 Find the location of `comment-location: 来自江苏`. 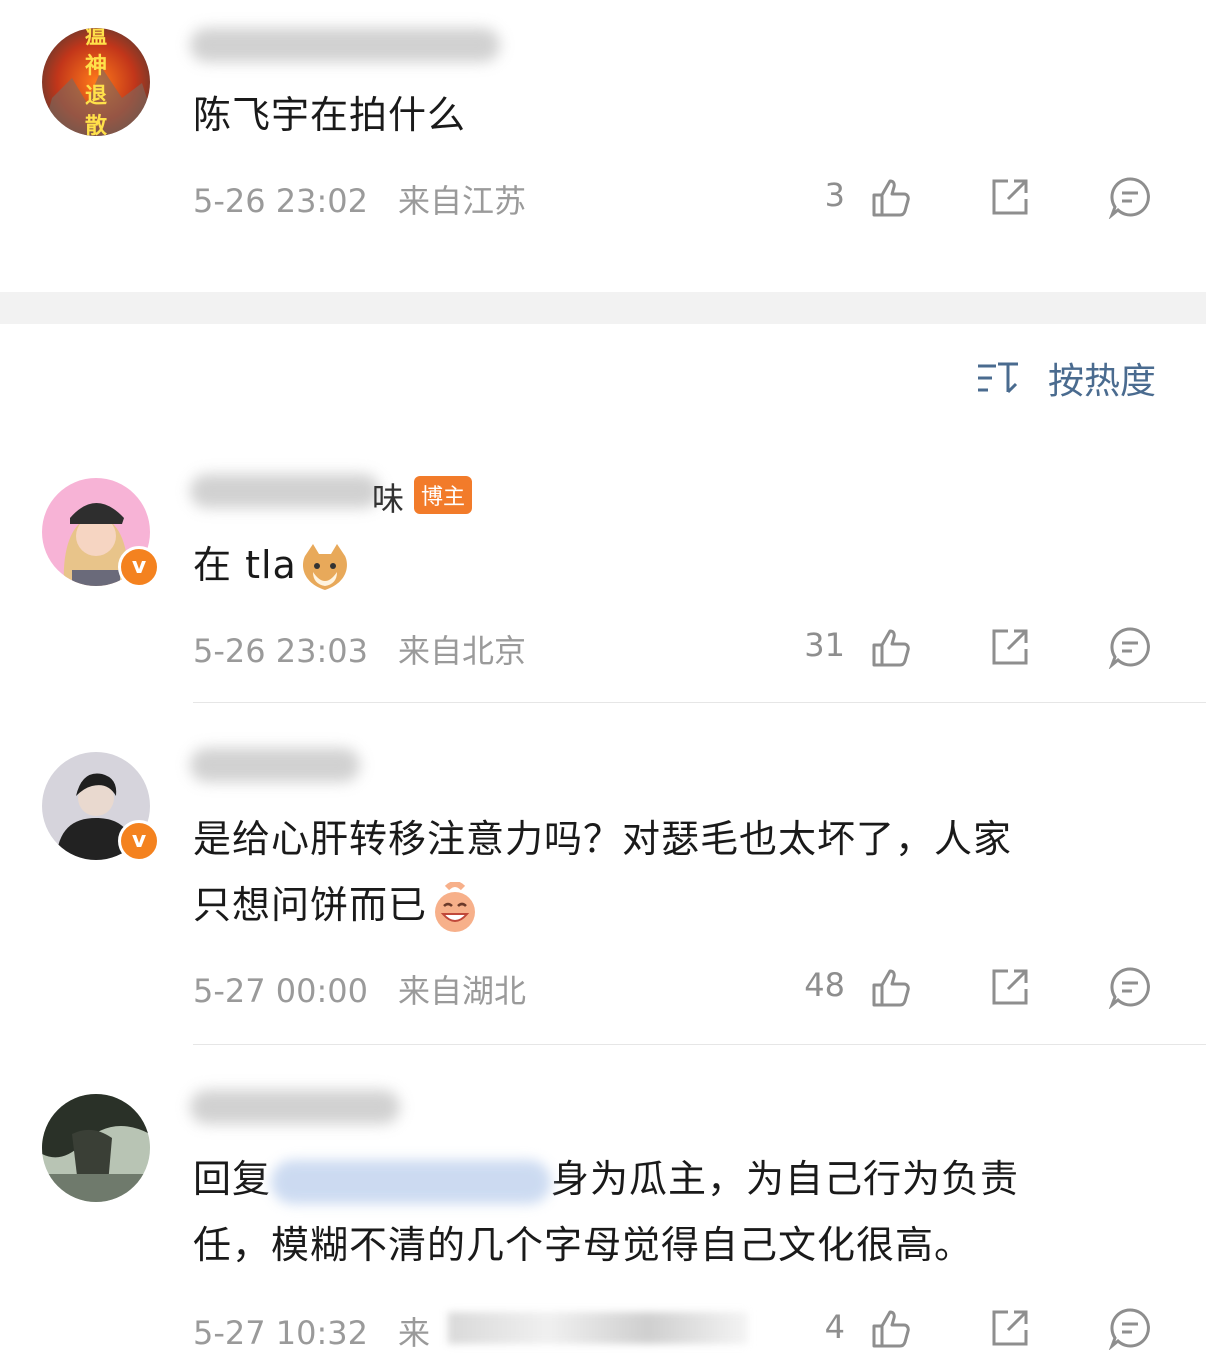

comment-location: 来自江苏 is located at coordinates (462, 201).